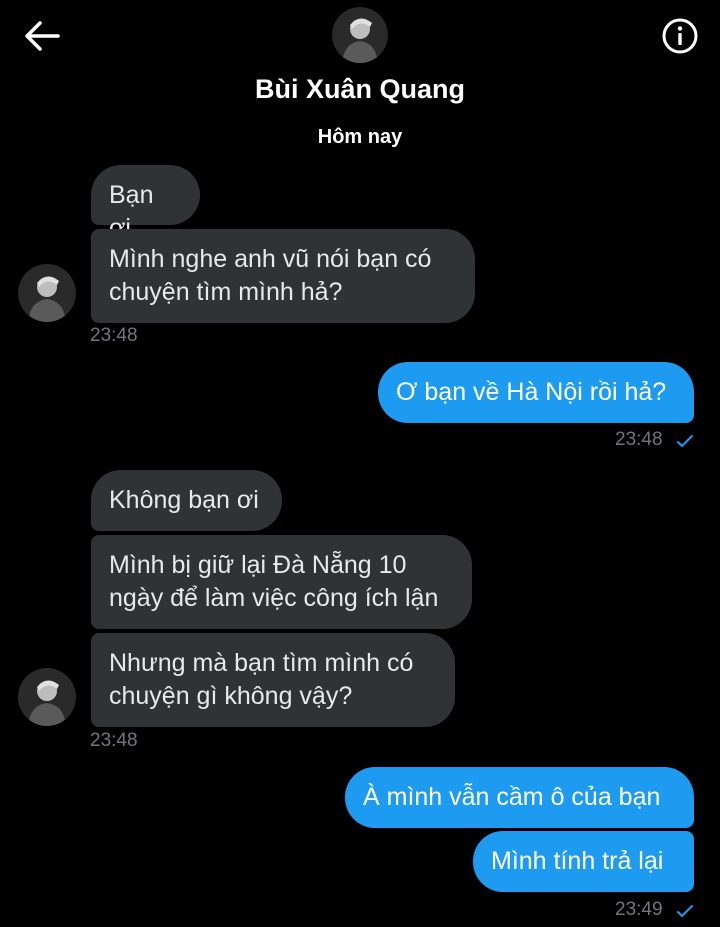 Image resolution: width=720 pixels, height=927 pixels. What do you see at coordinates (639, 909) in the screenshot?
I see `message-timestamp: 23:49` at bounding box center [639, 909].